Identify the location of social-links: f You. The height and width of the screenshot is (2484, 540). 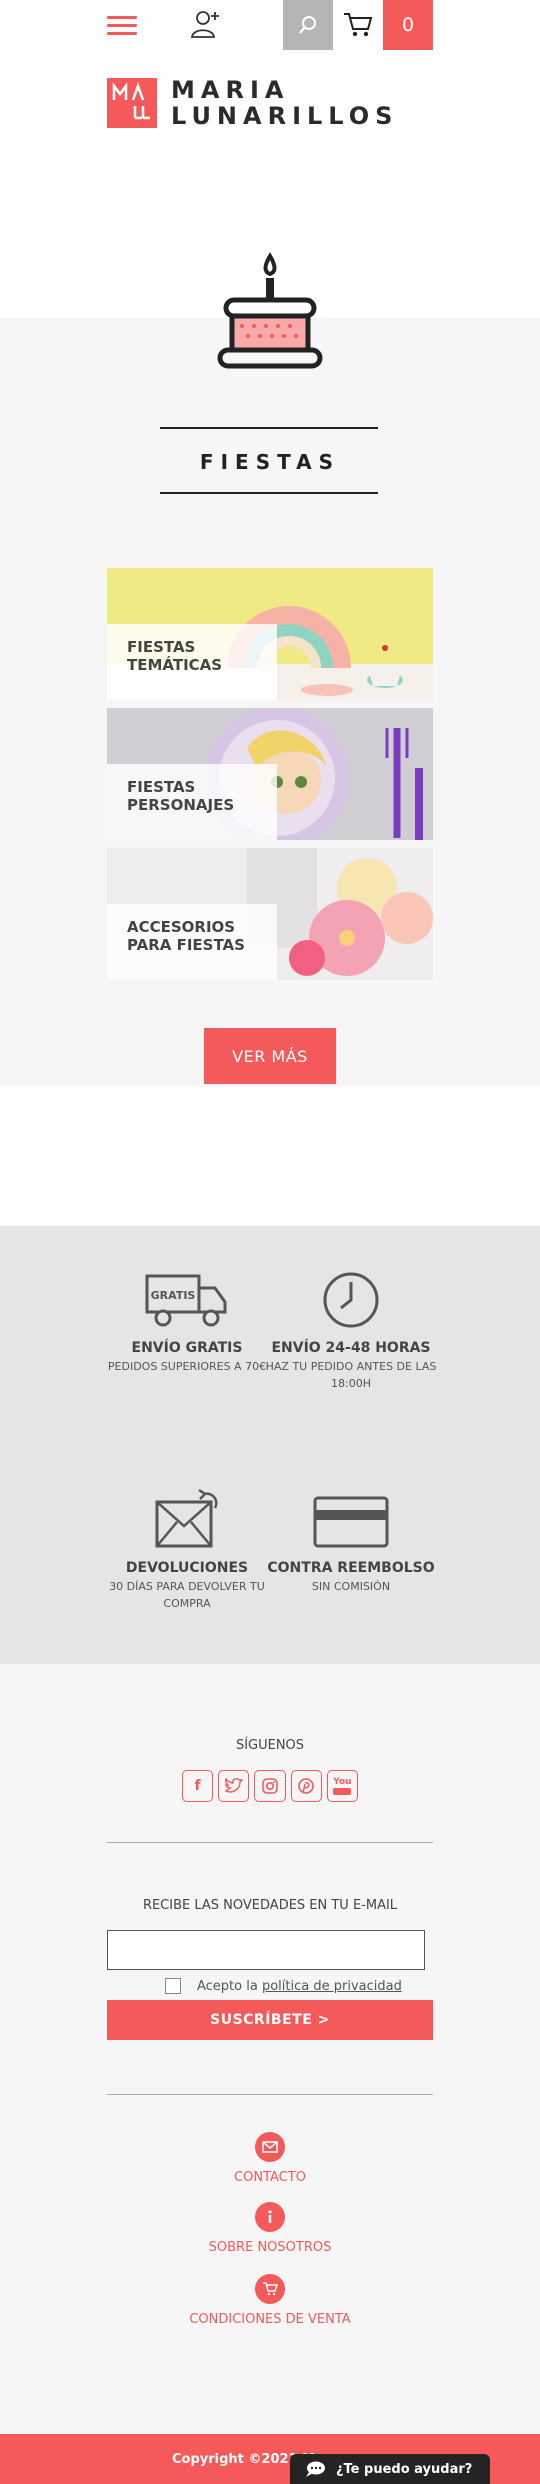
(270, 1786).